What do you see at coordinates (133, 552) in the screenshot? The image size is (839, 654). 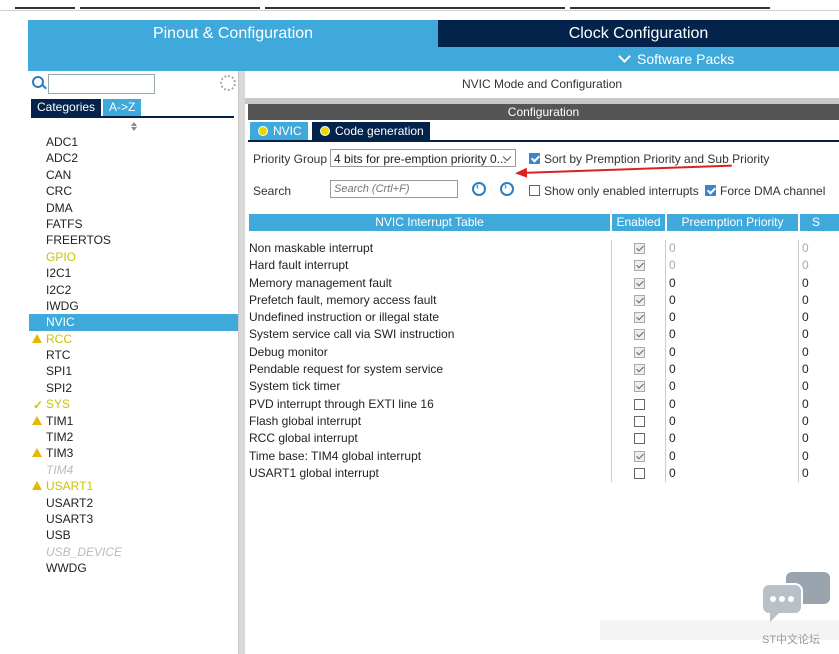 I see `category-item: USB_DEVICE` at bounding box center [133, 552].